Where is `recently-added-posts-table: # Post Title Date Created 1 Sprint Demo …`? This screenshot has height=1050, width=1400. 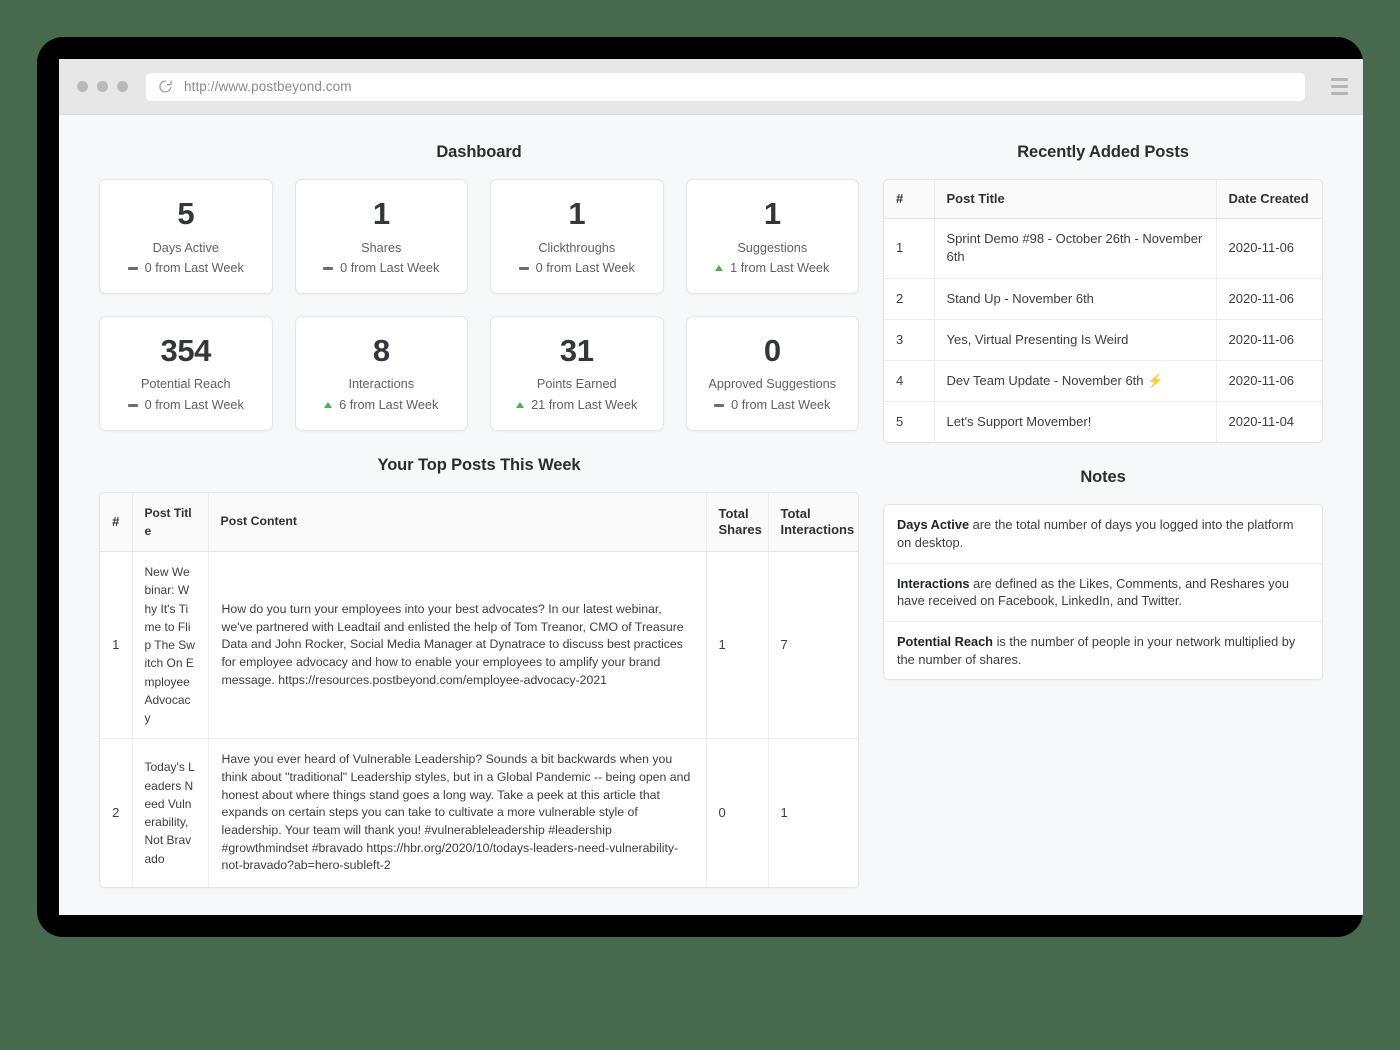 recently-added-posts-table: # Post Title Date Created 1 Sprint Demo … is located at coordinates (1103, 311).